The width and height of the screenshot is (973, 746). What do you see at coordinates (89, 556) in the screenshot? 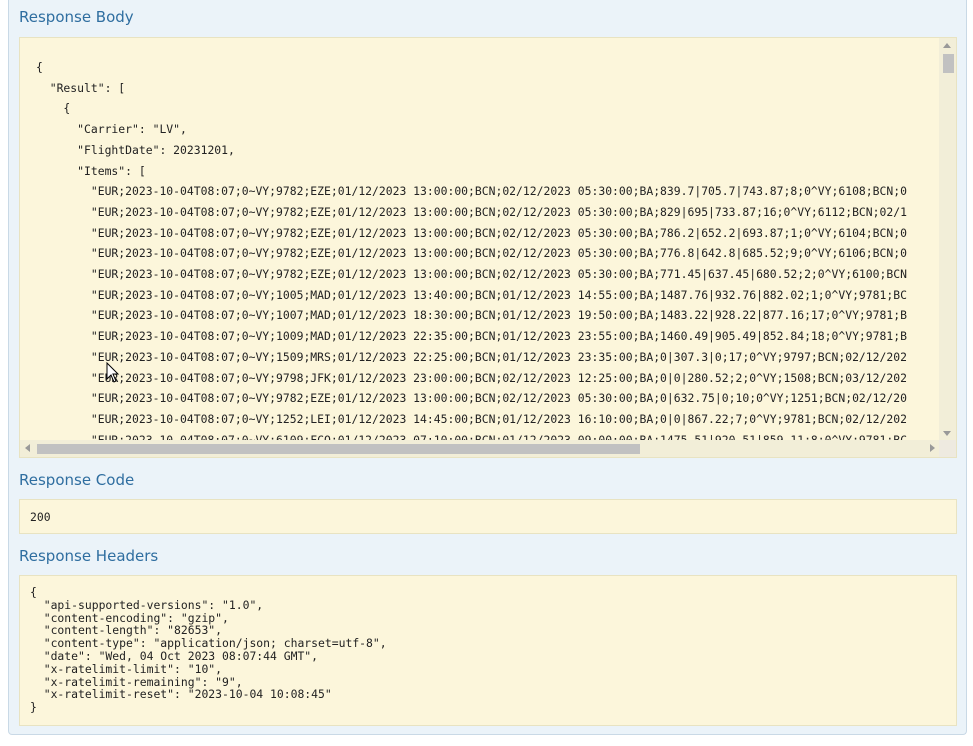
I see `response-headers-title: Response Headers` at bounding box center [89, 556].